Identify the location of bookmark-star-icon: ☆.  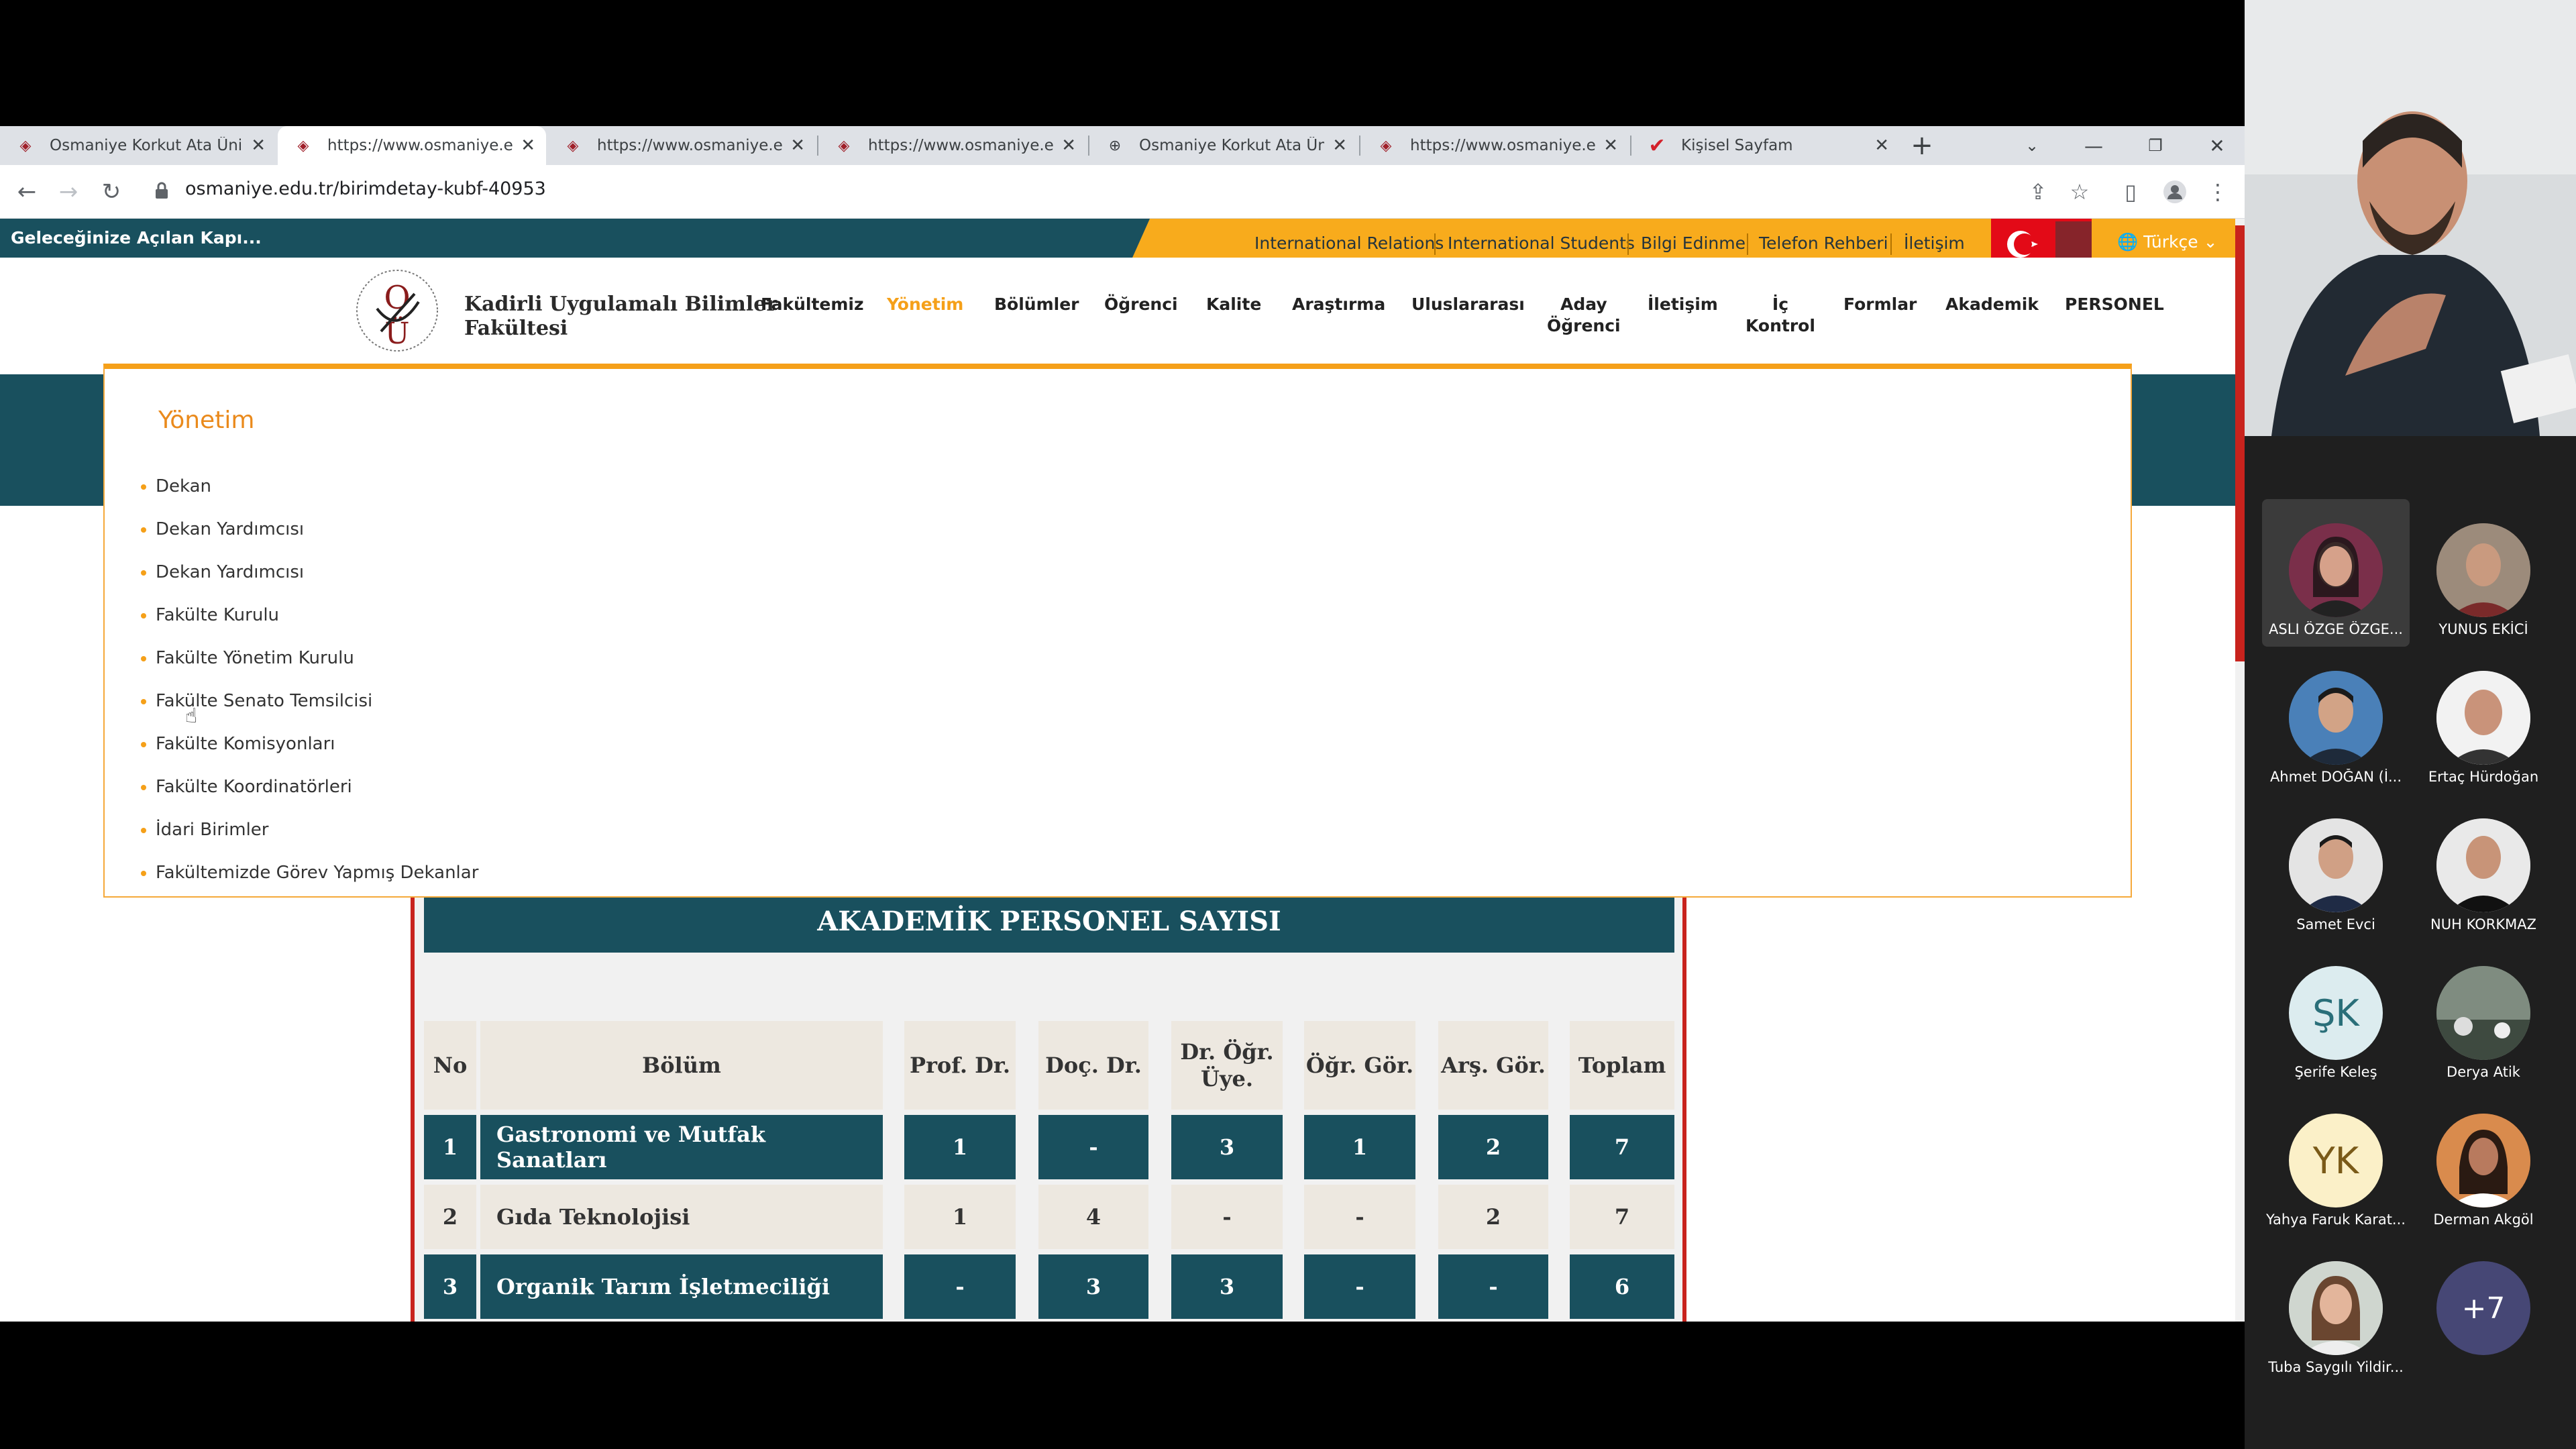
(2079, 192).